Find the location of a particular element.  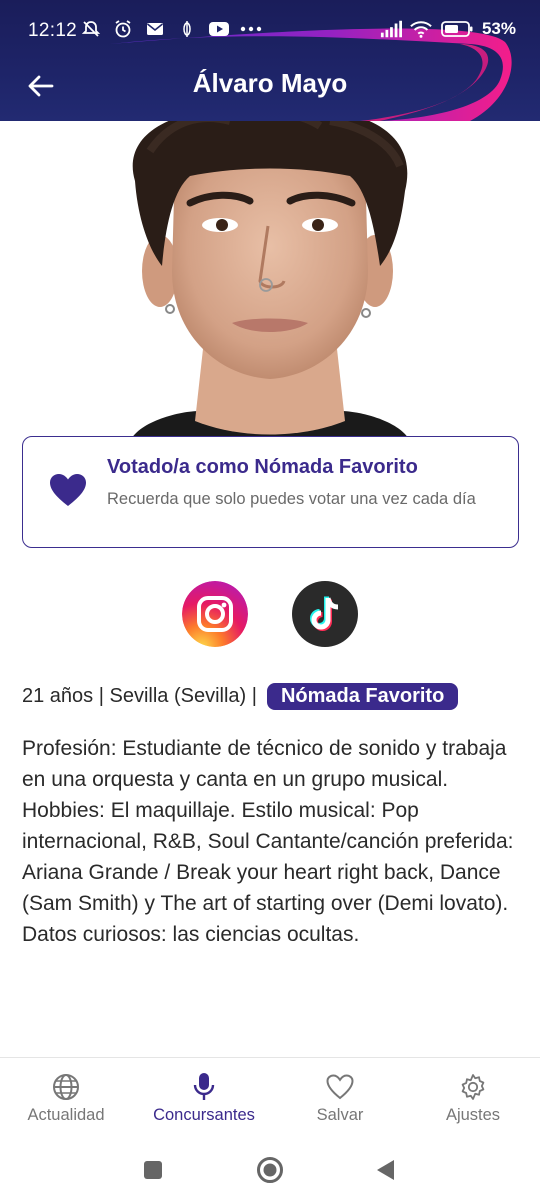

mail-icon is located at coordinates (155, 29).